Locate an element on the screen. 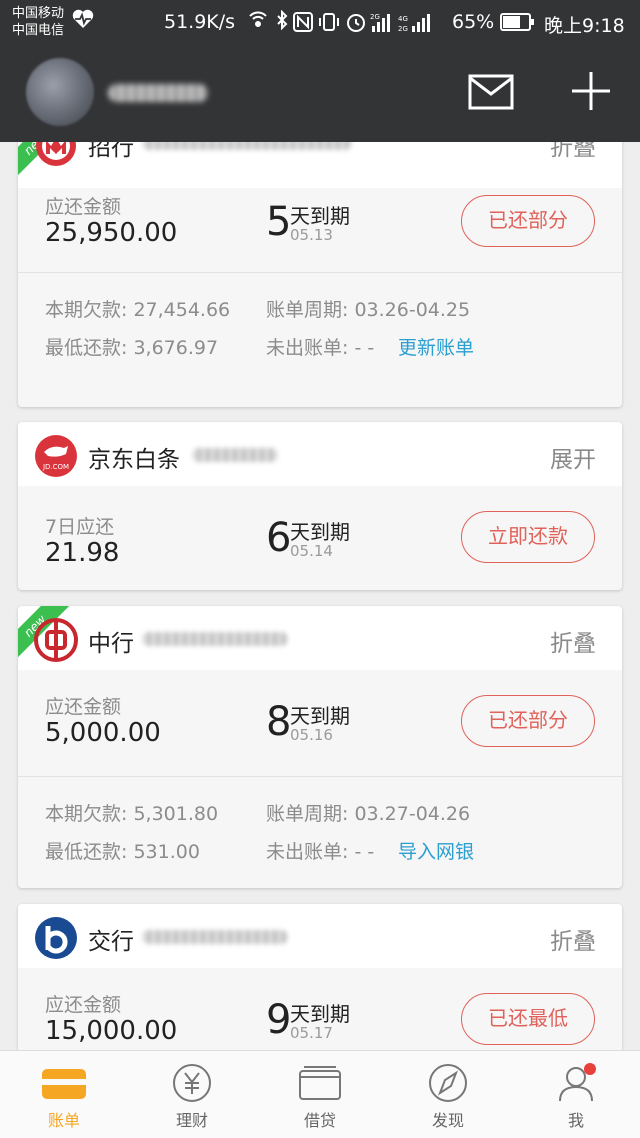 The width and height of the screenshot is (640, 1138). avatar is located at coordinates (60, 92).